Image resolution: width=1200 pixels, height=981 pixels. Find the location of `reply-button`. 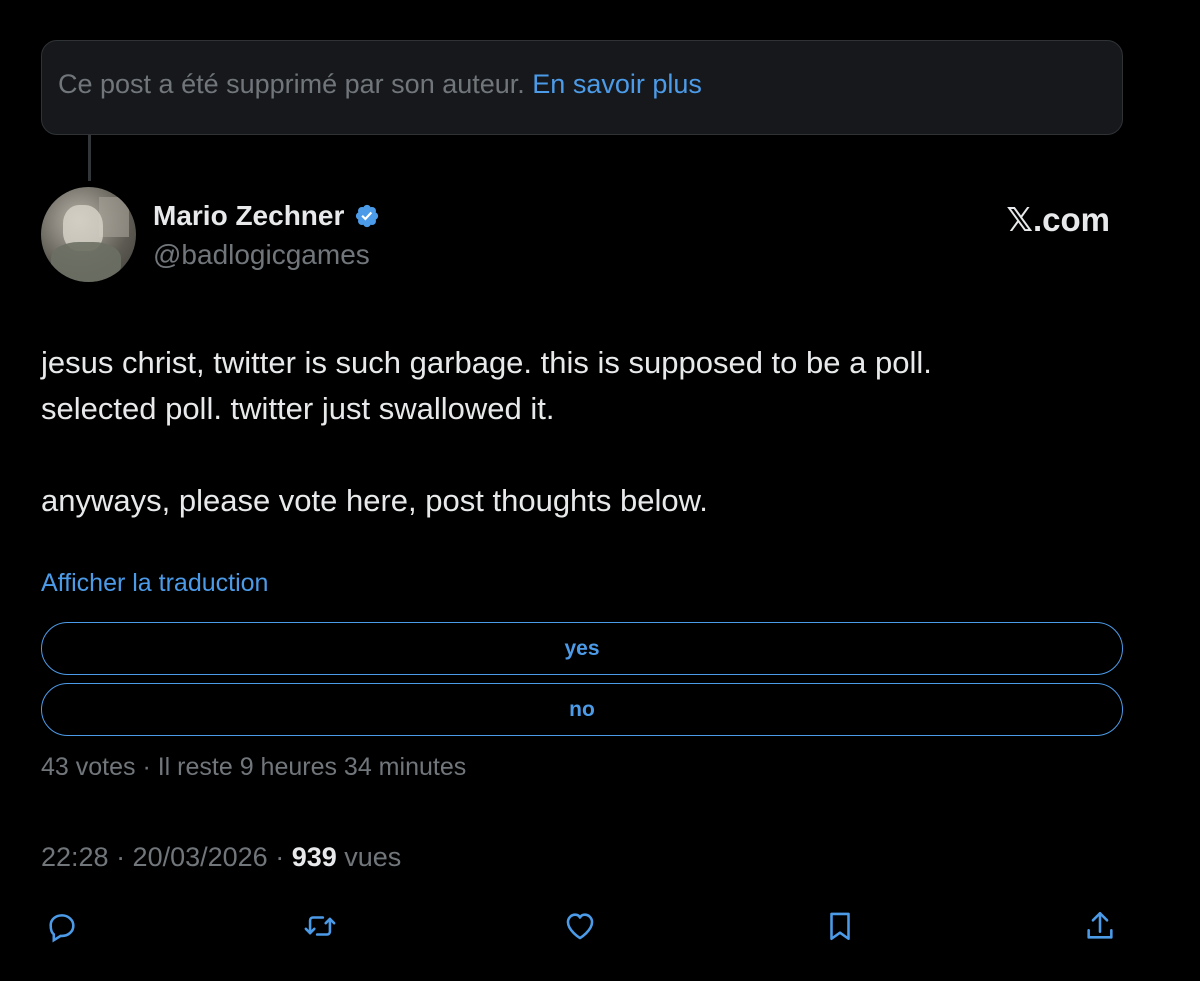

reply-button is located at coordinates (62, 926).